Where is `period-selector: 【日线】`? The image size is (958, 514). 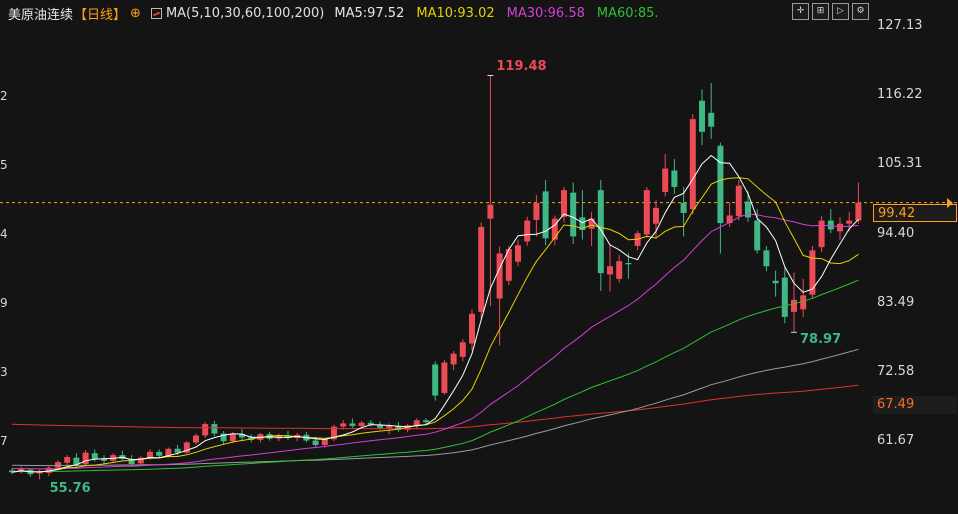
period-selector: 【日线】 is located at coordinates (100, 13).